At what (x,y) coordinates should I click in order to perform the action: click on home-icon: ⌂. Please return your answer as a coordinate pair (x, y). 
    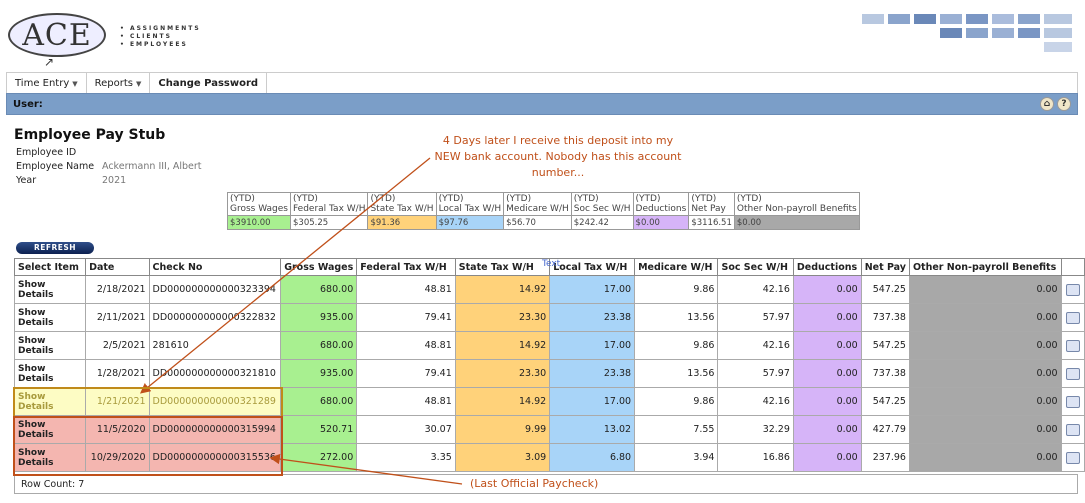
    Looking at the image, I should click on (1047, 104).